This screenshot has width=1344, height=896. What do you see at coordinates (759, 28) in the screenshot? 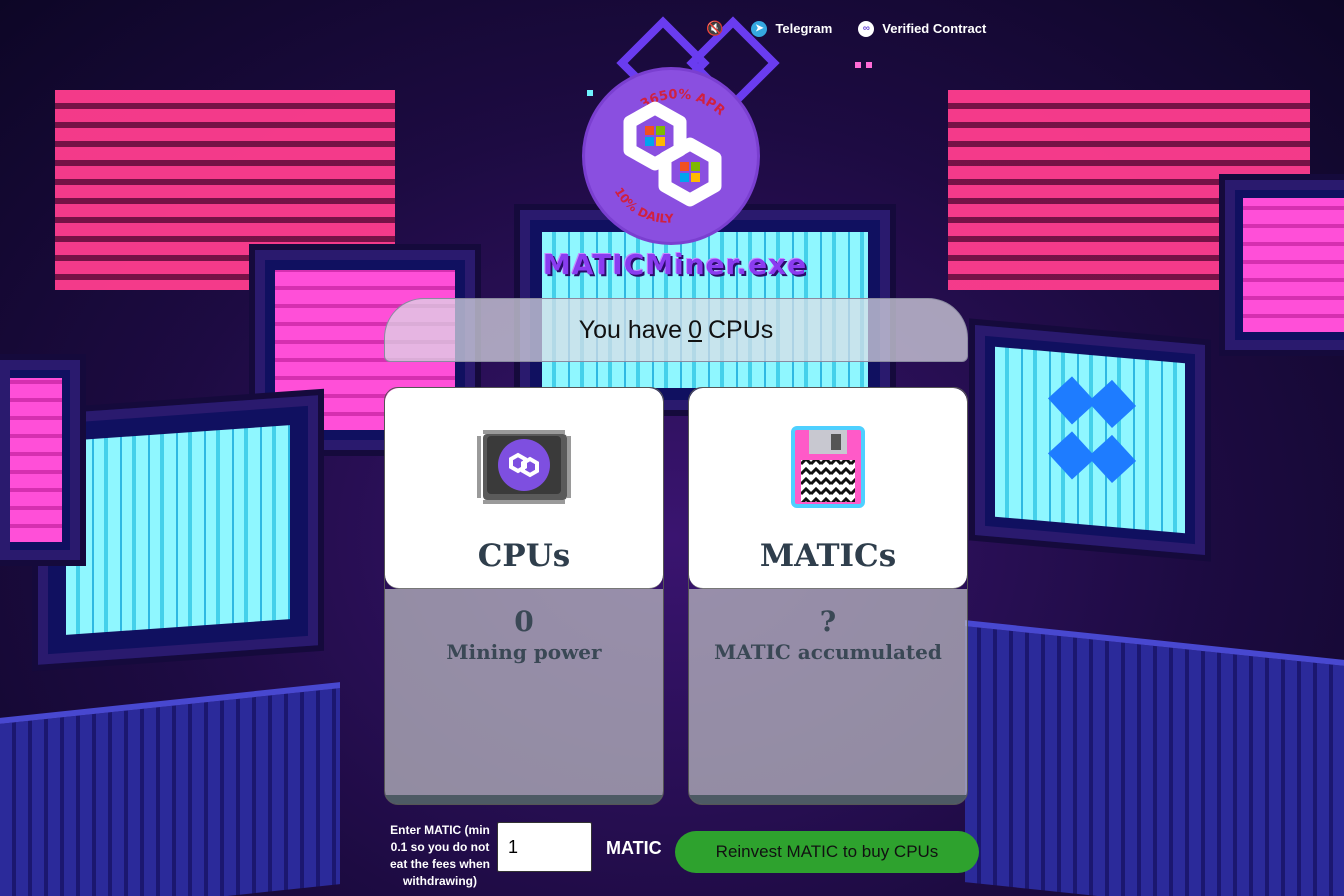
I see `telegram-icon: ➤` at bounding box center [759, 28].